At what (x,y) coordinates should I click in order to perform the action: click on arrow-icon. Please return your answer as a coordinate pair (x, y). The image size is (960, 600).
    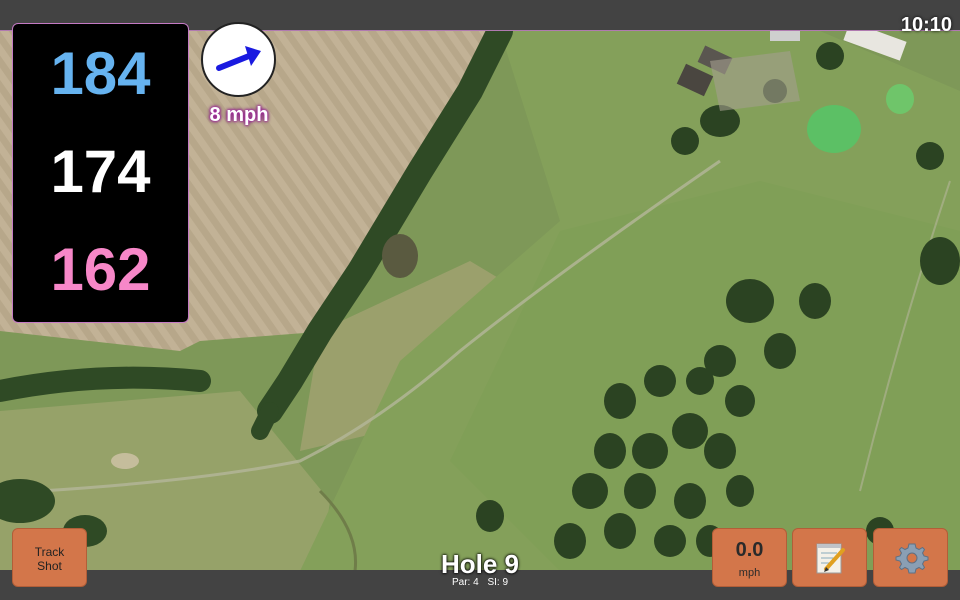
    Looking at the image, I should click on (238, 58).